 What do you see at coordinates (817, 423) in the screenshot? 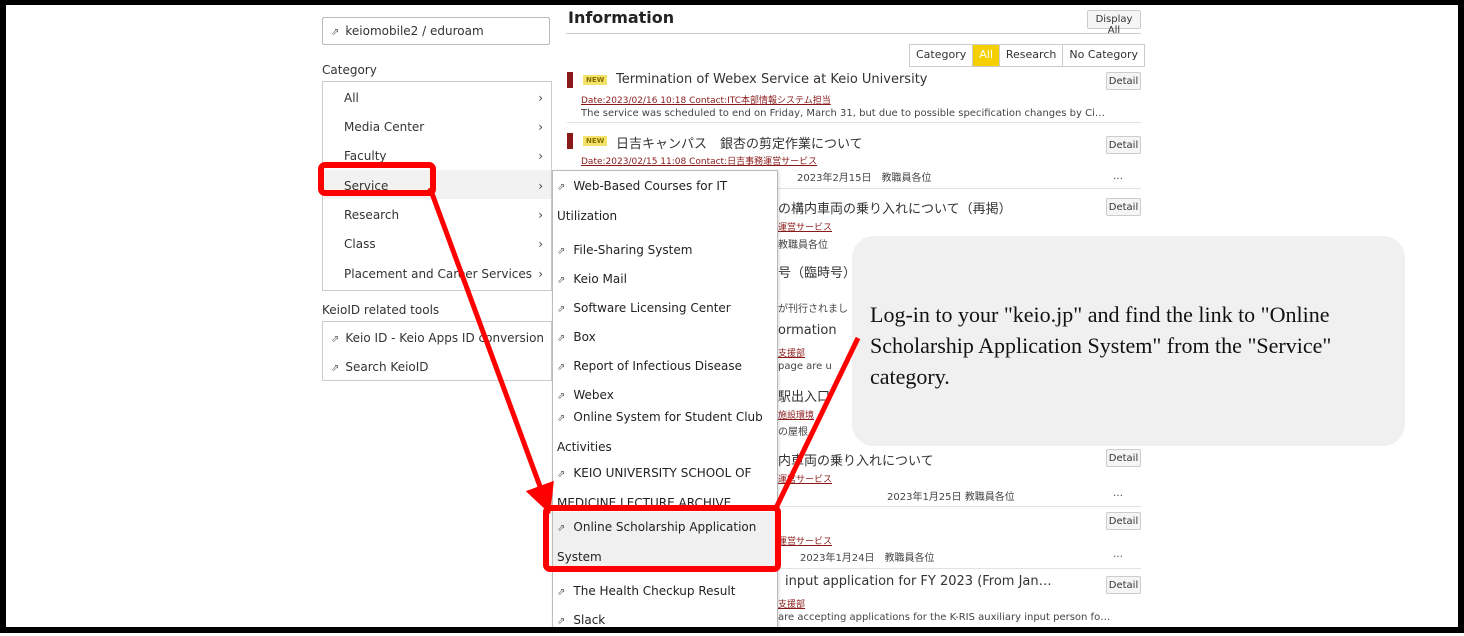
I see `arrow-from-callout` at bounding box center [817, 423].